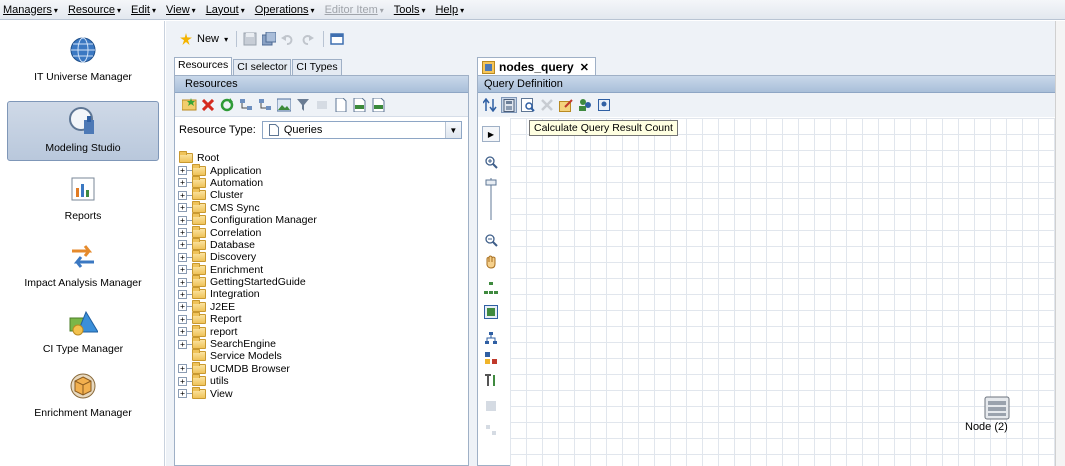  Describe the element at coordinates (491, 380) in the screenshot. I see `text-tool-icon` at that location.